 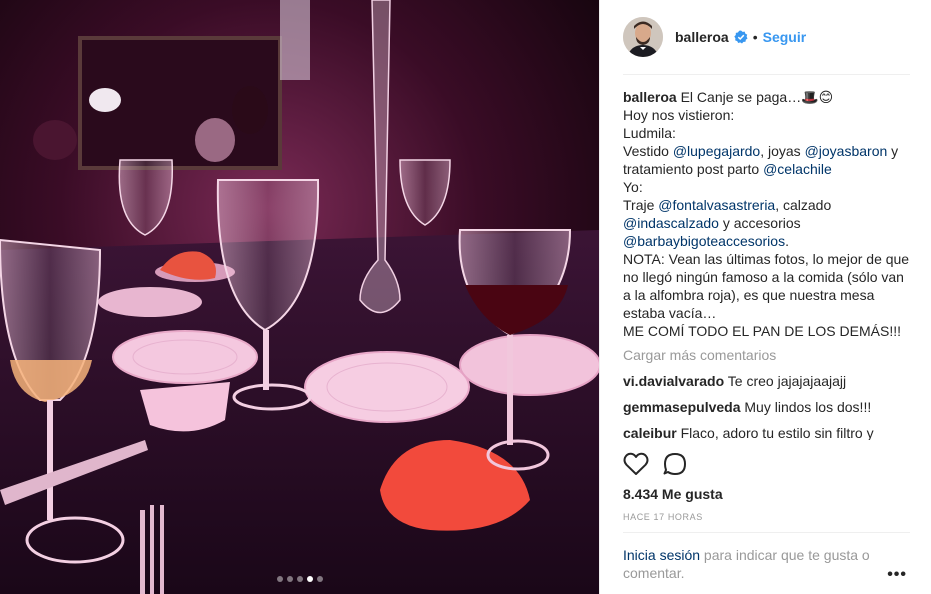 What do you see at coordinates (806, 407) in the screenshot?
I see `comment-text: Muy lindos los dos!!!` at bounding box center [806, 407].